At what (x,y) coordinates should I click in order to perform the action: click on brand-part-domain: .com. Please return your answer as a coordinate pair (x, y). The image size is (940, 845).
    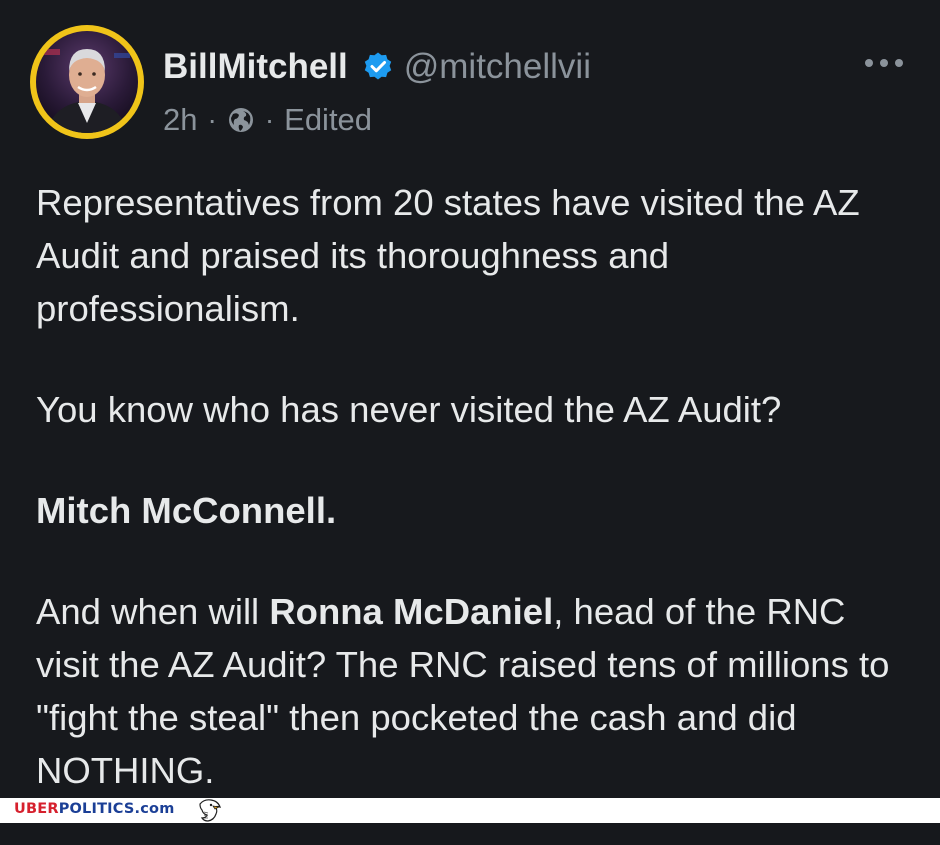
    Looking at the image, I should click on (154, 809).